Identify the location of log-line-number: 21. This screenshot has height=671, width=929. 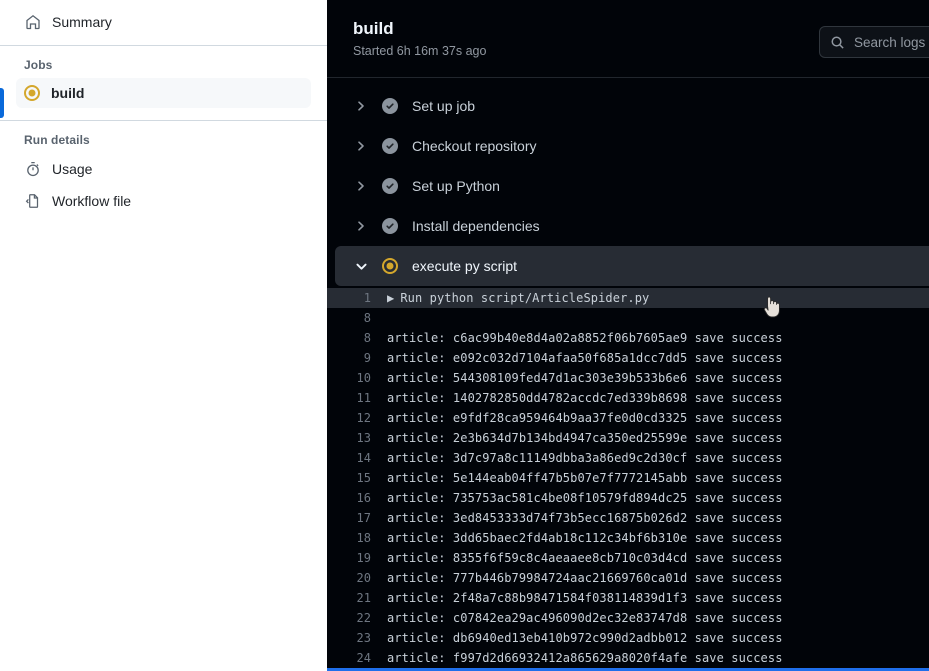
(363, 598).